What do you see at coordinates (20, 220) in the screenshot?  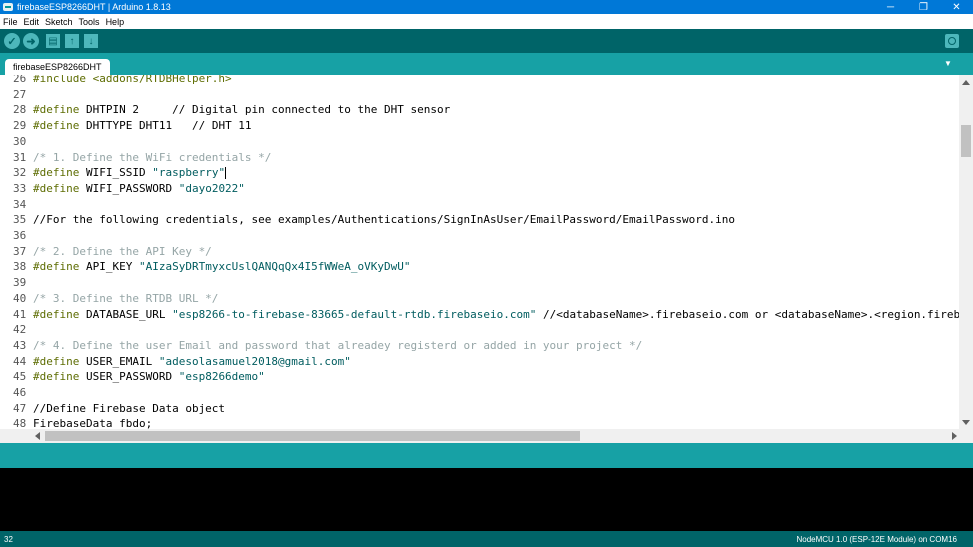 I see `line-number: 35` at bounding box center [20, 220].